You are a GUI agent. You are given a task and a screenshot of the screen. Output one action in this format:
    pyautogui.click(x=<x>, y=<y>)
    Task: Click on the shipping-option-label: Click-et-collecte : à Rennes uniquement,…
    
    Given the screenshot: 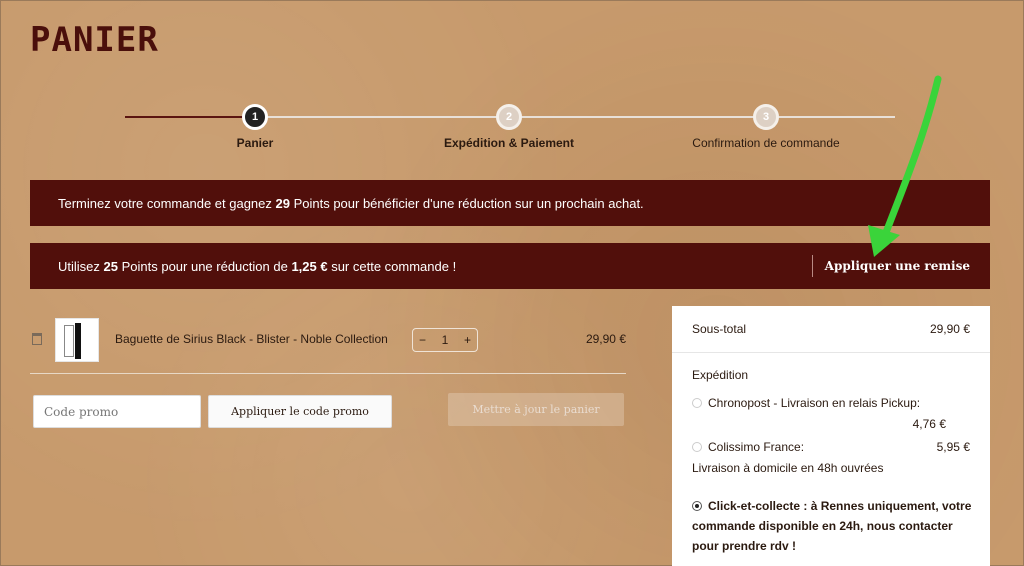 What is the action you would take?
    pyautogui.click(x=832, y=526)
    